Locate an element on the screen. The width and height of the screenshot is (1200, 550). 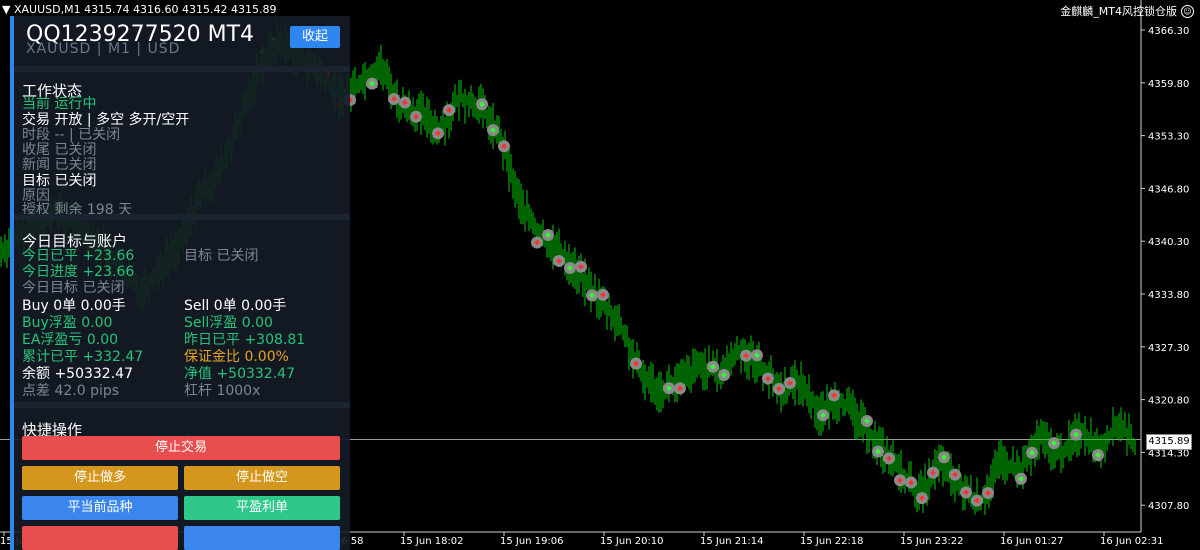
status-news: 新闻 已关闭 is located at coordinates (59, 165).